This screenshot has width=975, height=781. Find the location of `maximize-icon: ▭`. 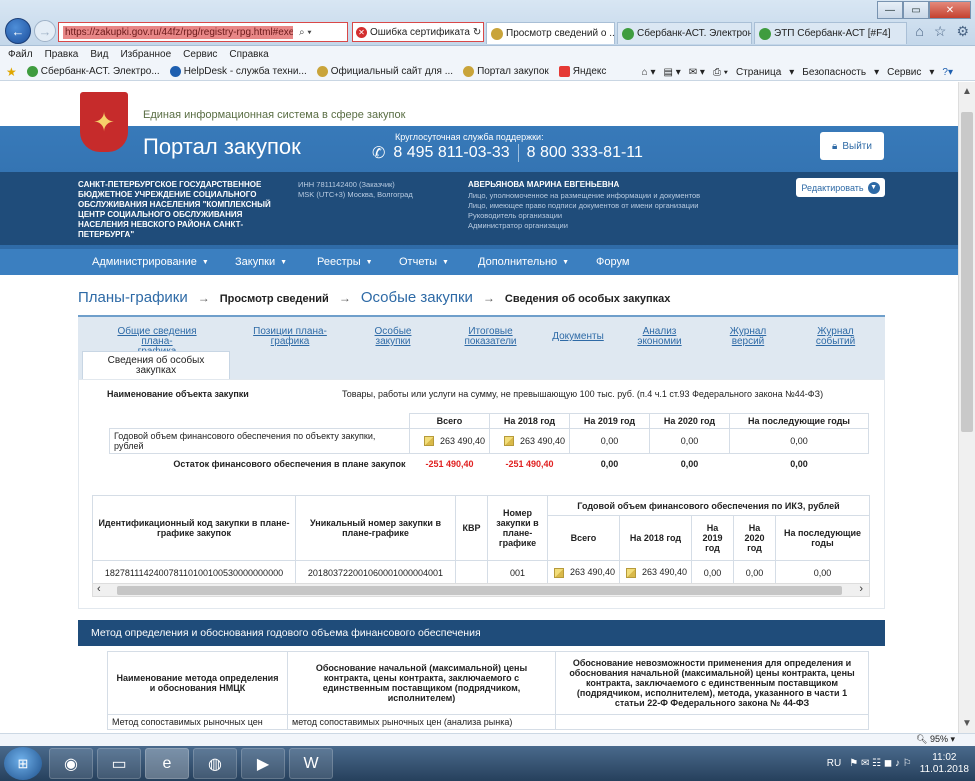

maximize-icon: ▭ is located at coordinates (916, 10).